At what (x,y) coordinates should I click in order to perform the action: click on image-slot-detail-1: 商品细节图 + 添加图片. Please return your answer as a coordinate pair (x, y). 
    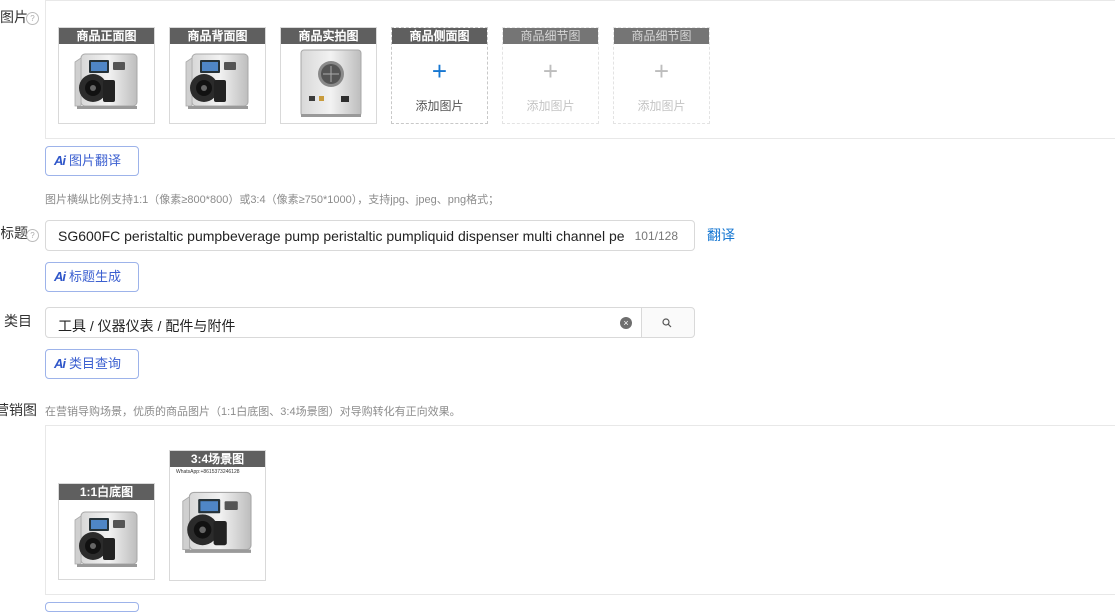
    Looking at the image, I should click on (550, 75).